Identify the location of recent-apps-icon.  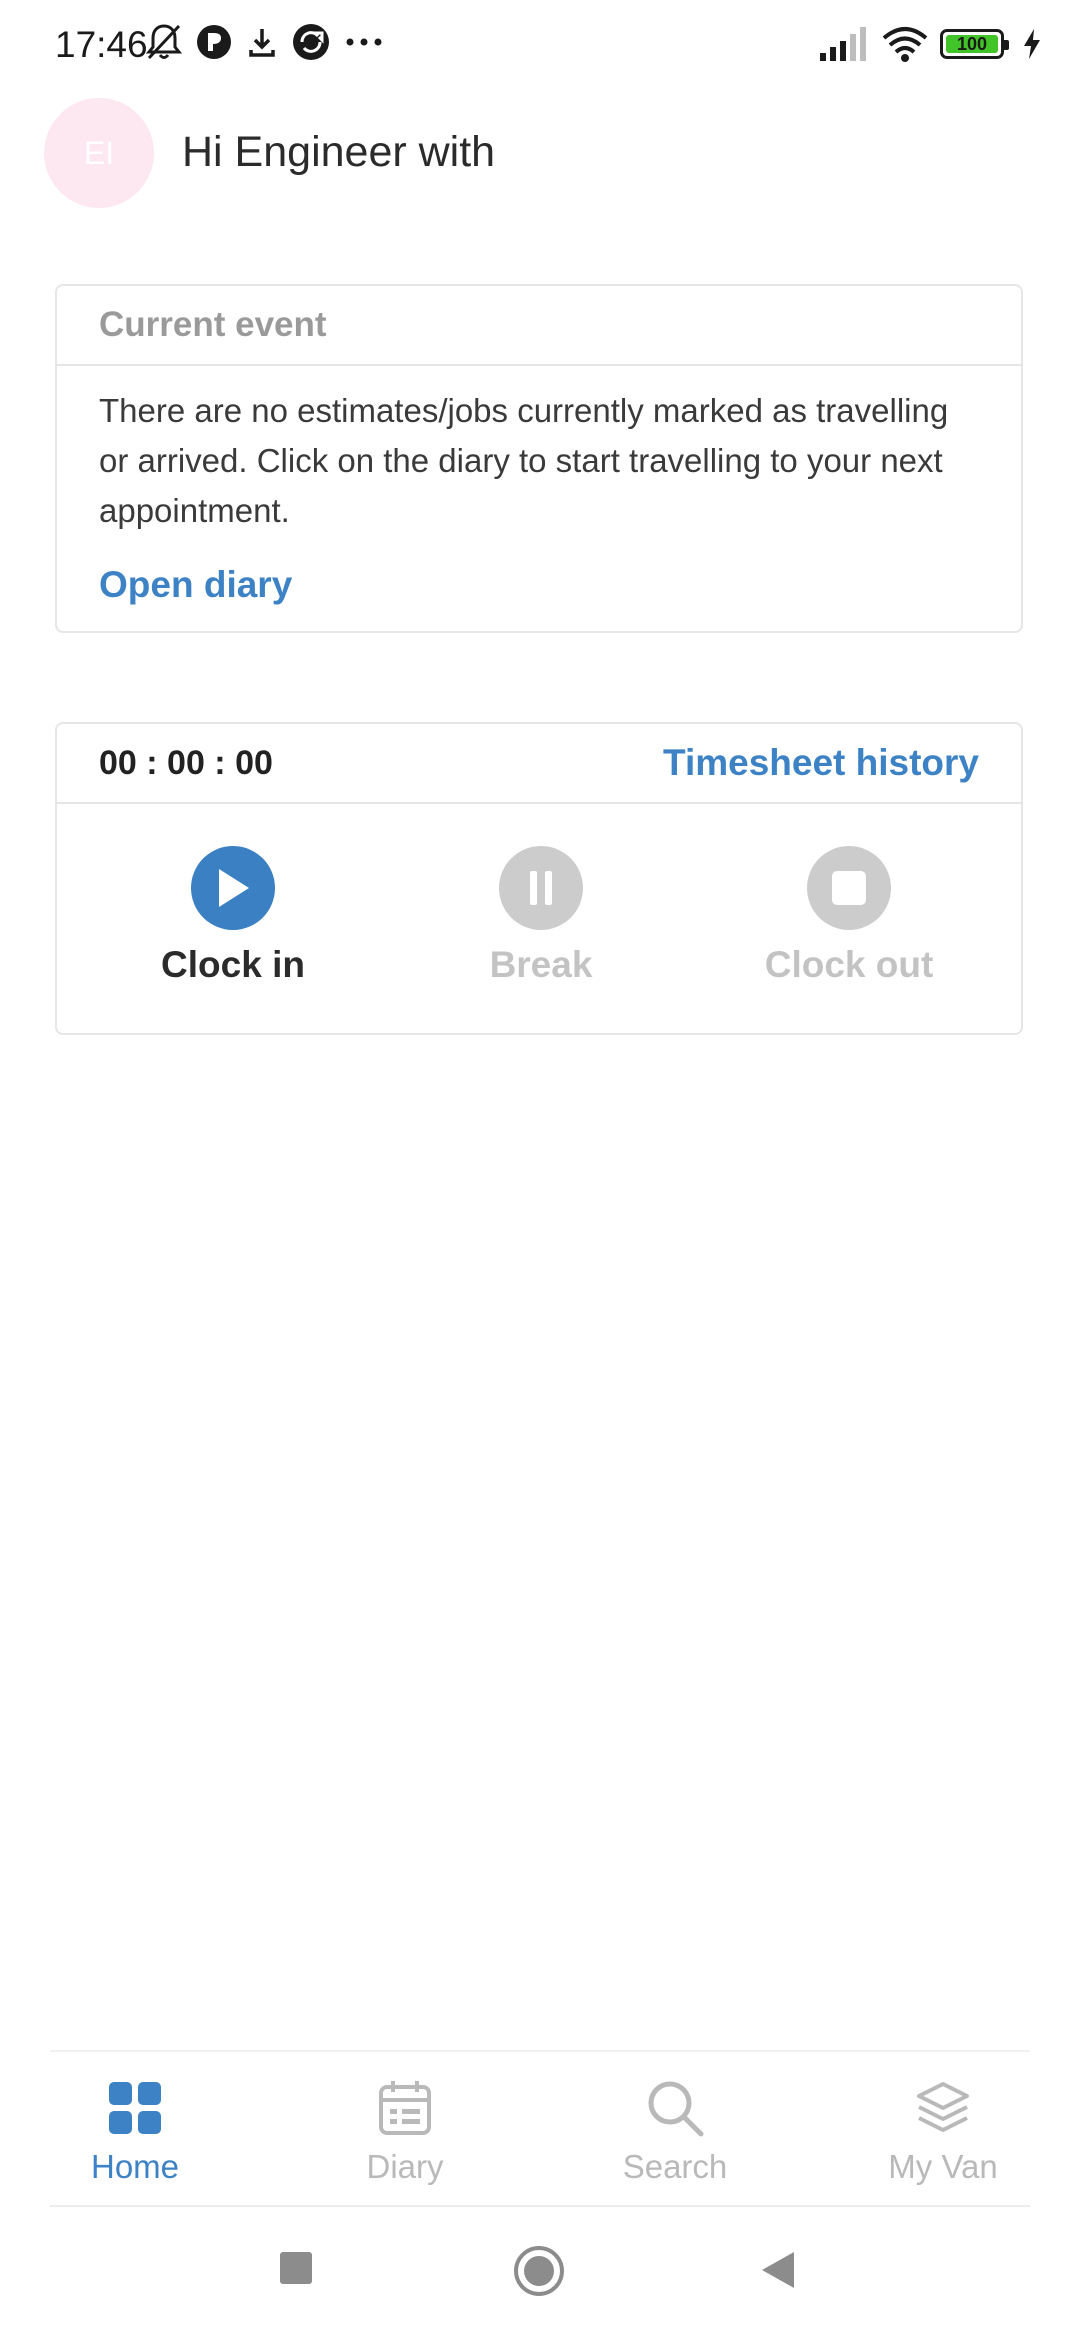
(296, 2268).